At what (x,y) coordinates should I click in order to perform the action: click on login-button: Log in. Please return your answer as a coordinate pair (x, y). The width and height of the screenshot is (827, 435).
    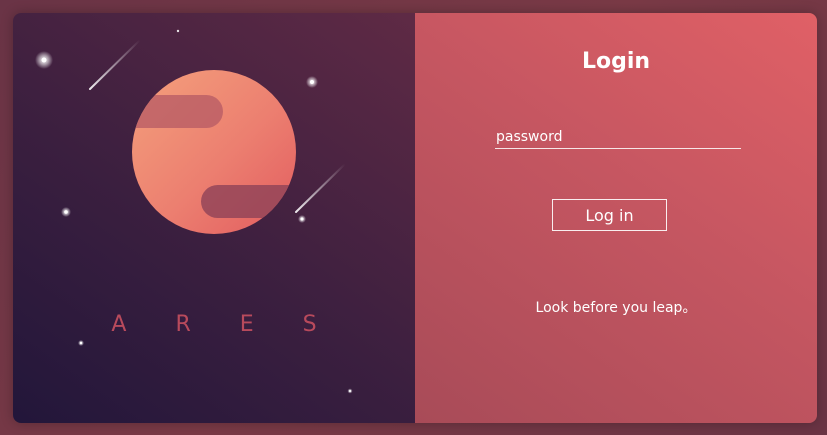
    Looking at the image, I should click on (609, 215).